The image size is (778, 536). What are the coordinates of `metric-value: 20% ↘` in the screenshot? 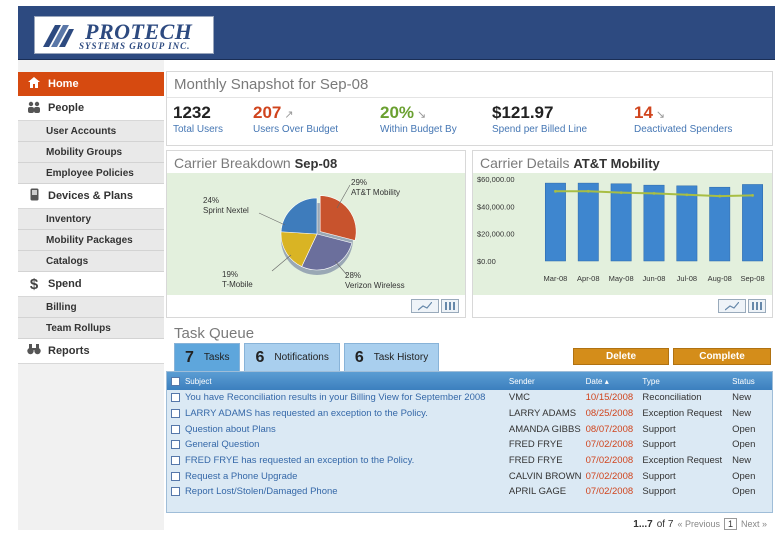 It's located at (403, 112).